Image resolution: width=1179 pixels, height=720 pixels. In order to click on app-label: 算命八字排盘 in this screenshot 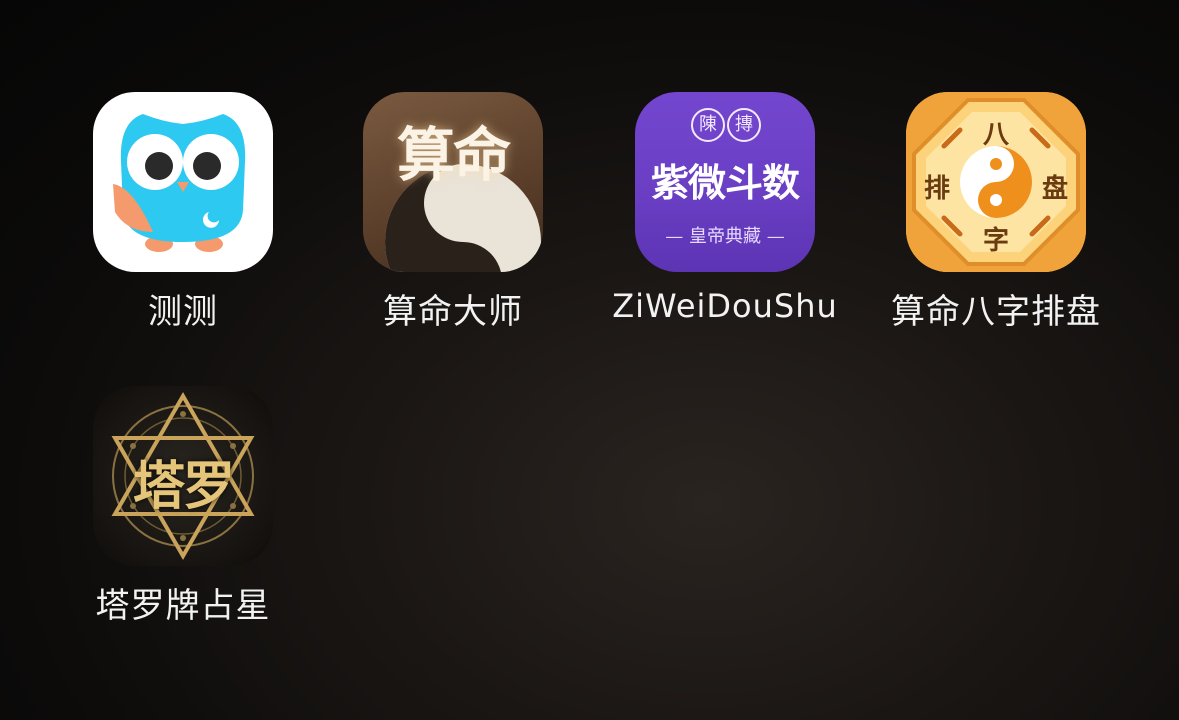, I will do `click(996, 312)`.